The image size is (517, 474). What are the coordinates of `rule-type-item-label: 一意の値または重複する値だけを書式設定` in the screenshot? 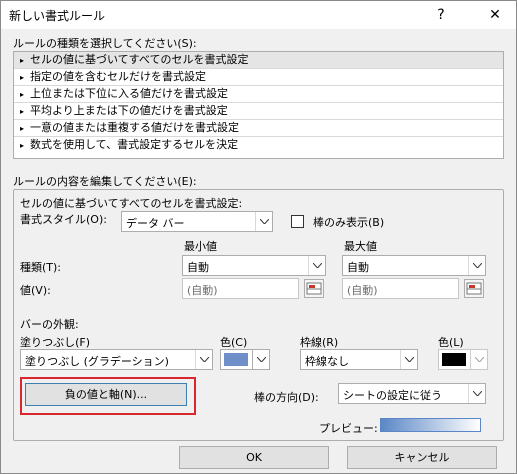 It's located at (134, 127).